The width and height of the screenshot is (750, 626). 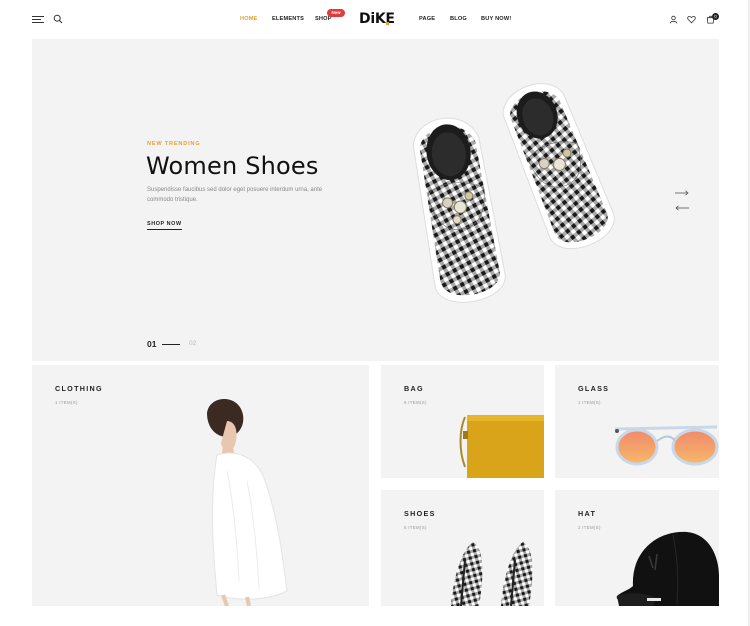 I want to click on category-title: HAT, so click(x=587, y=513).